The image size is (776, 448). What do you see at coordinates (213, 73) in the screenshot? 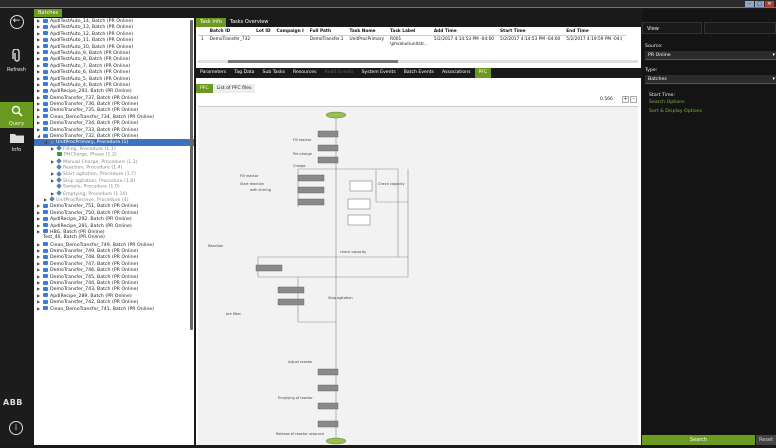
I see `tab-parameters: Parameters` at bounding box center [213, 73].